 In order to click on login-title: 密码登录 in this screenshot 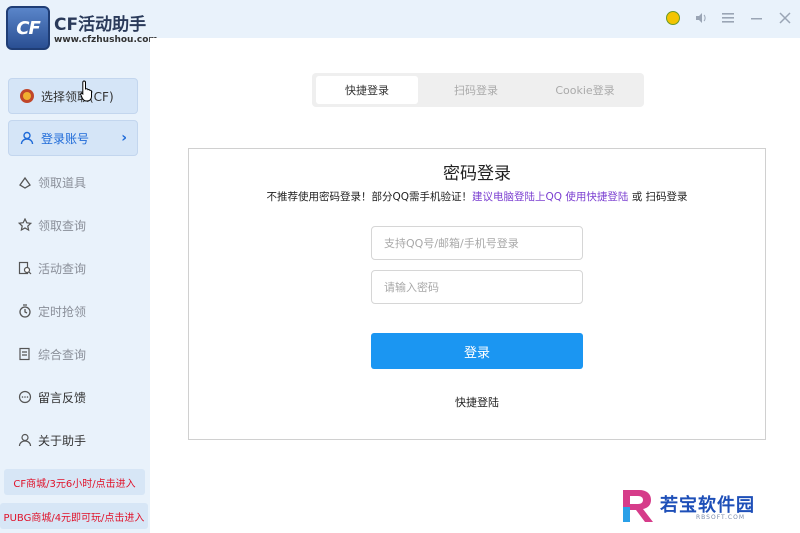, I will do `click(477, 174)`.